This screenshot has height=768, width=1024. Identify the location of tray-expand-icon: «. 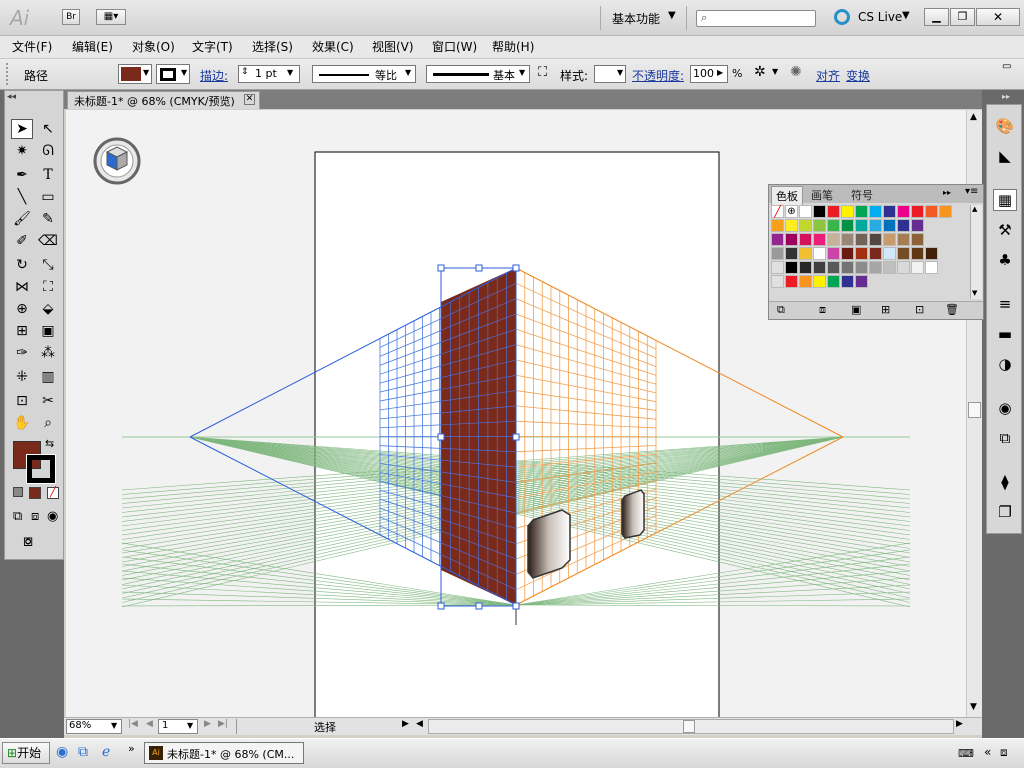
(987, 752).